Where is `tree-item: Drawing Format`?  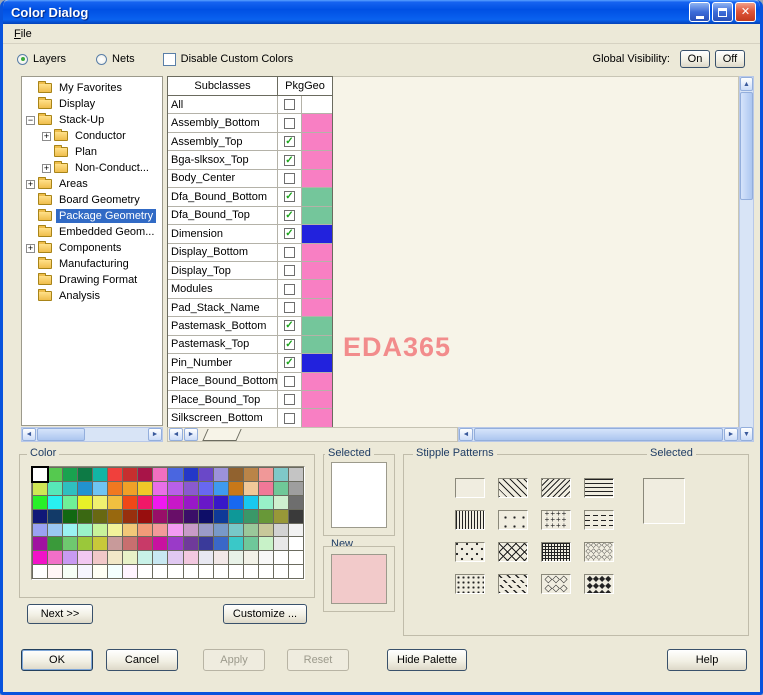
tree-item: Drawing Format is located at coordinates (92, 280).